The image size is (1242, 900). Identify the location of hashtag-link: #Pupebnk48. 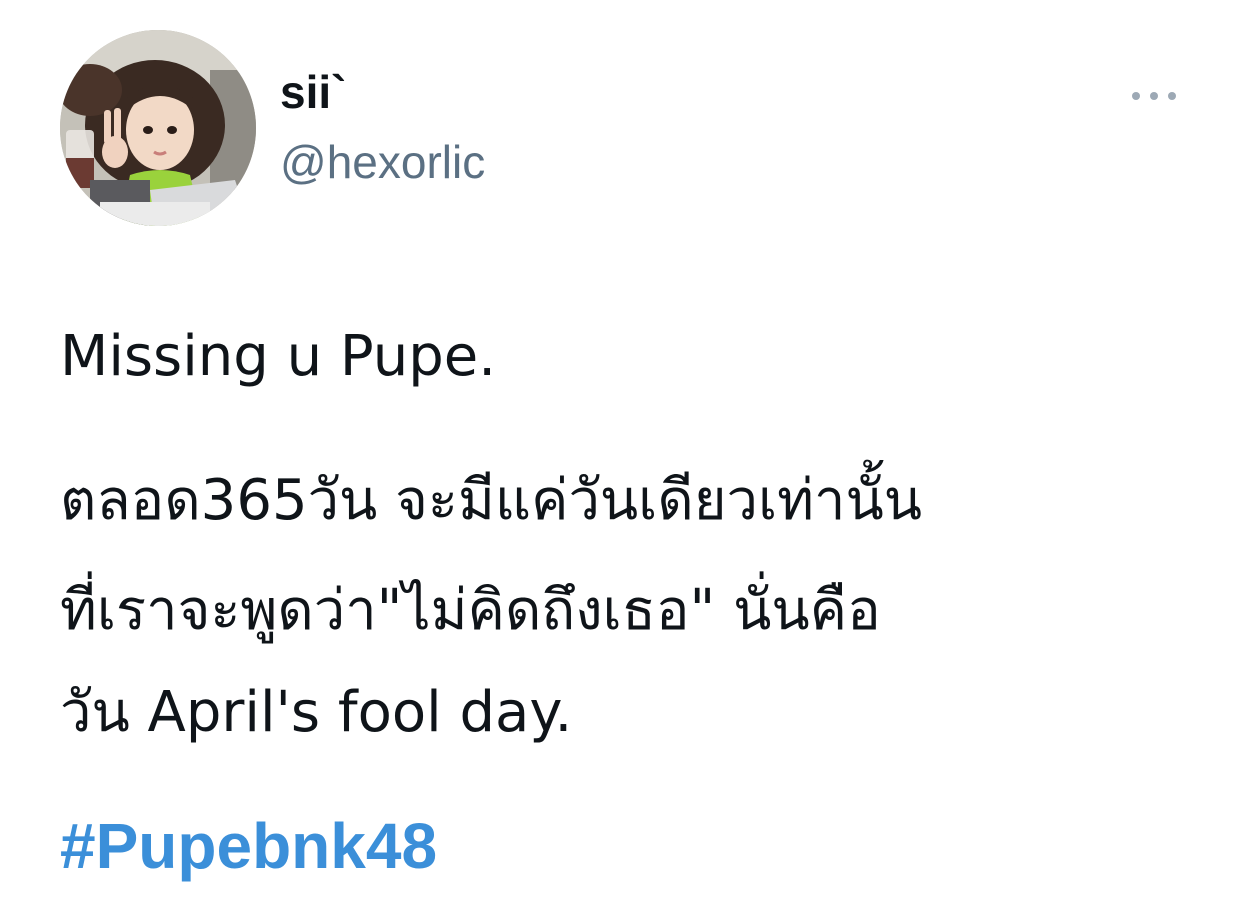
(248, 846).